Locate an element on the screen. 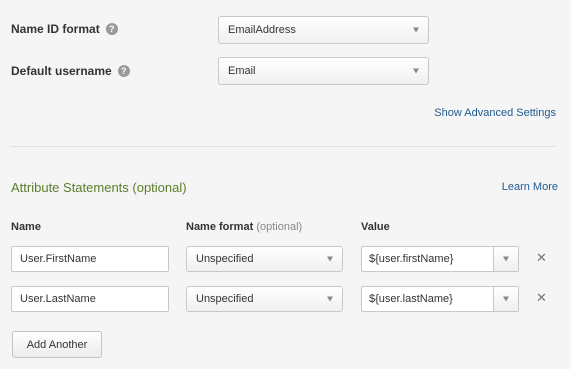 This screenshot has height=369, width=571. column-header-value: Value is located at coordinates (375, 227).